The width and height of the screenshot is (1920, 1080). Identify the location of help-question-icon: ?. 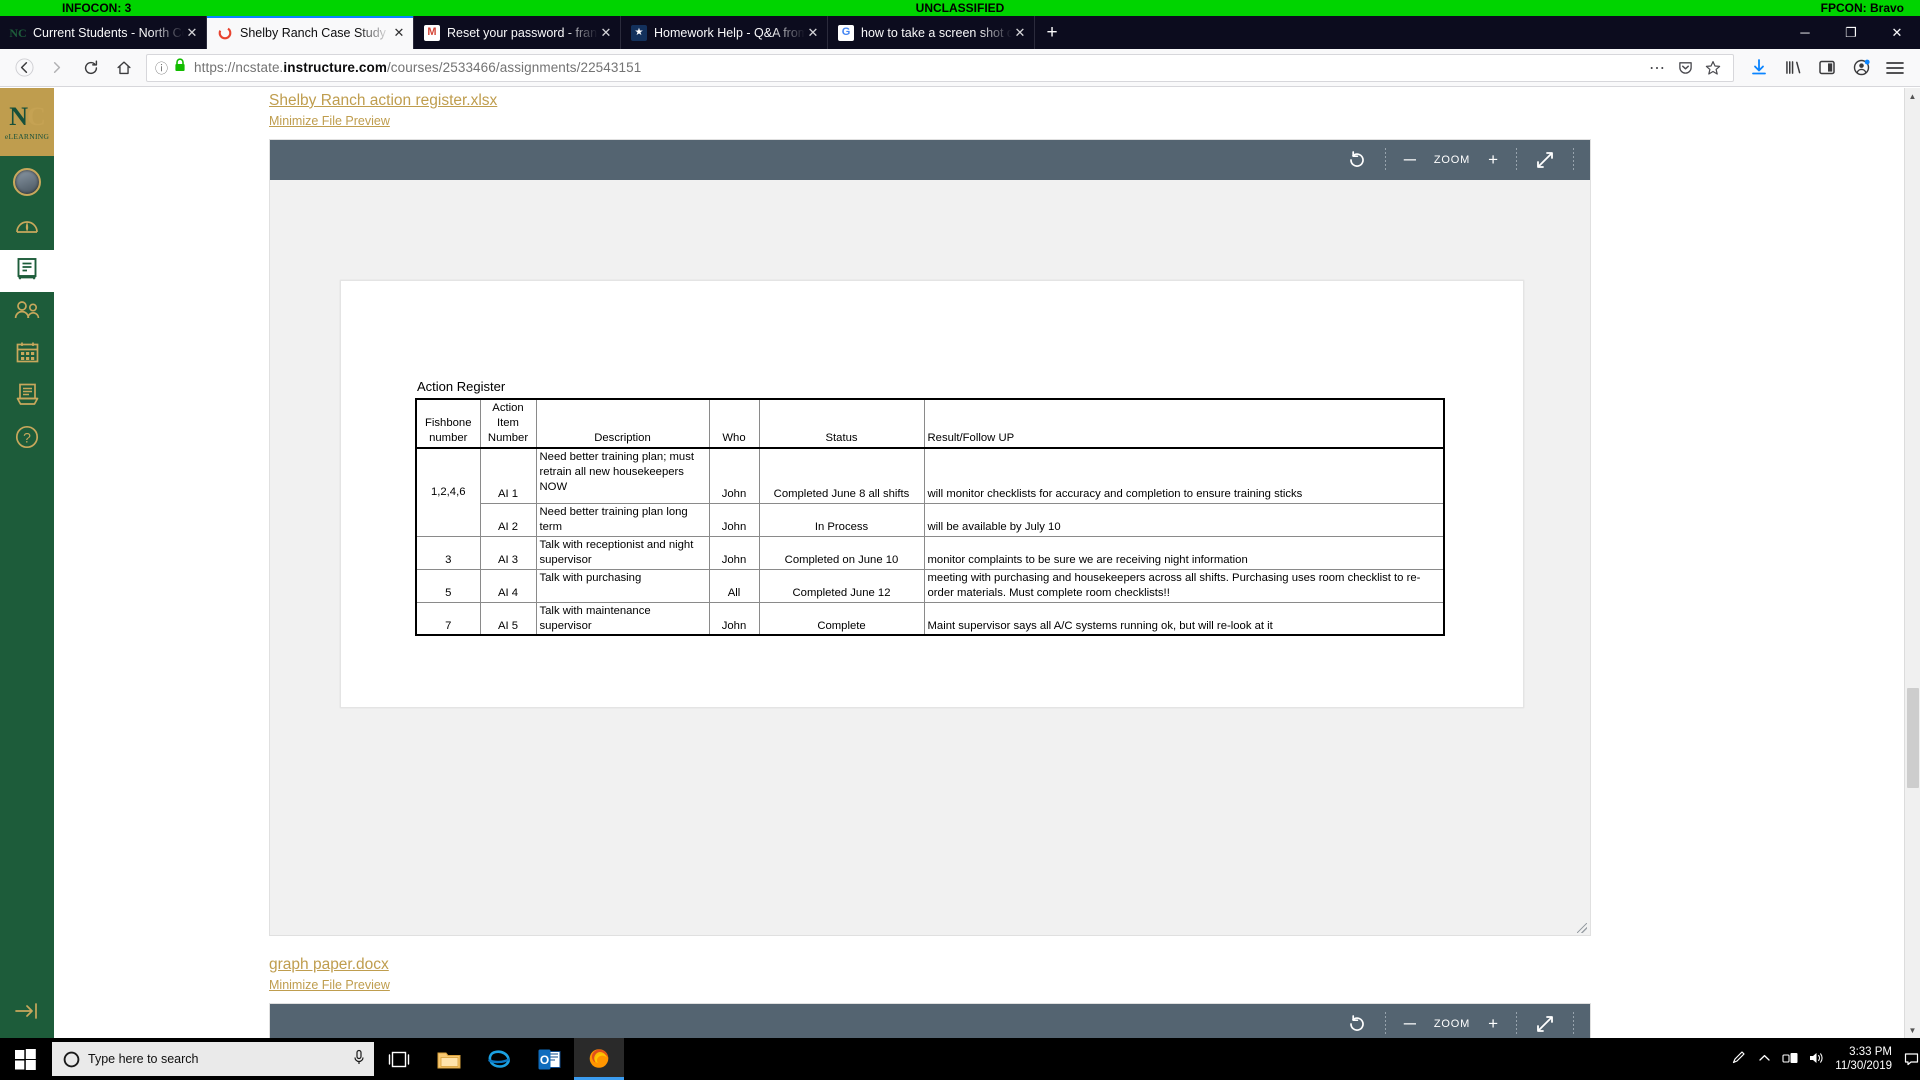
(27, 439).